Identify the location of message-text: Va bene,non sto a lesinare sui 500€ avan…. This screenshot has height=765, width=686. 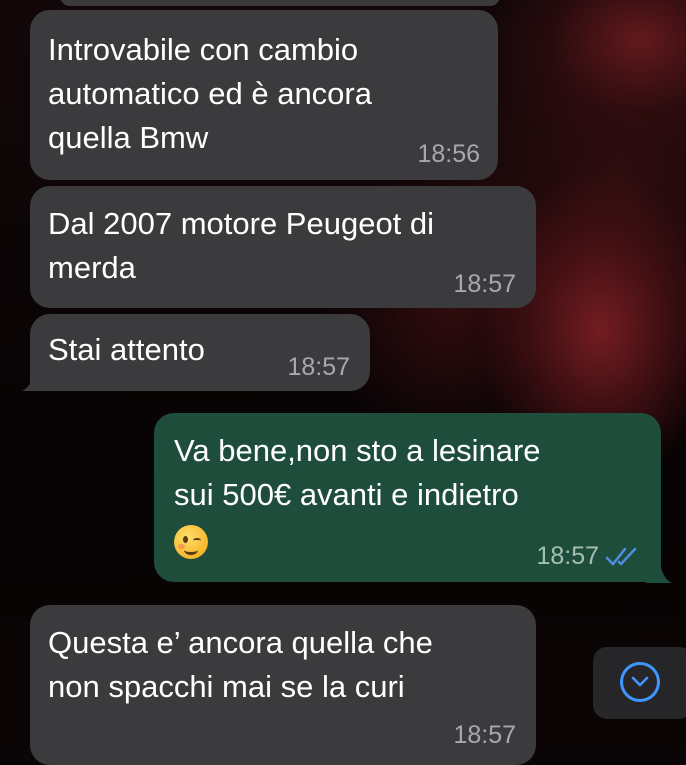
(357, 472).